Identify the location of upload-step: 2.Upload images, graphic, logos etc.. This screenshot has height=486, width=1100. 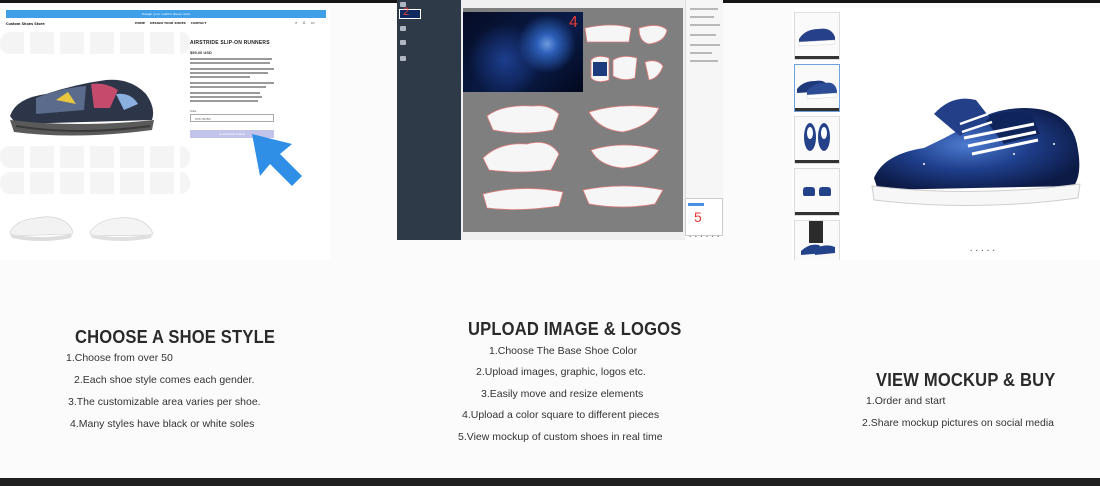
(561, 372).